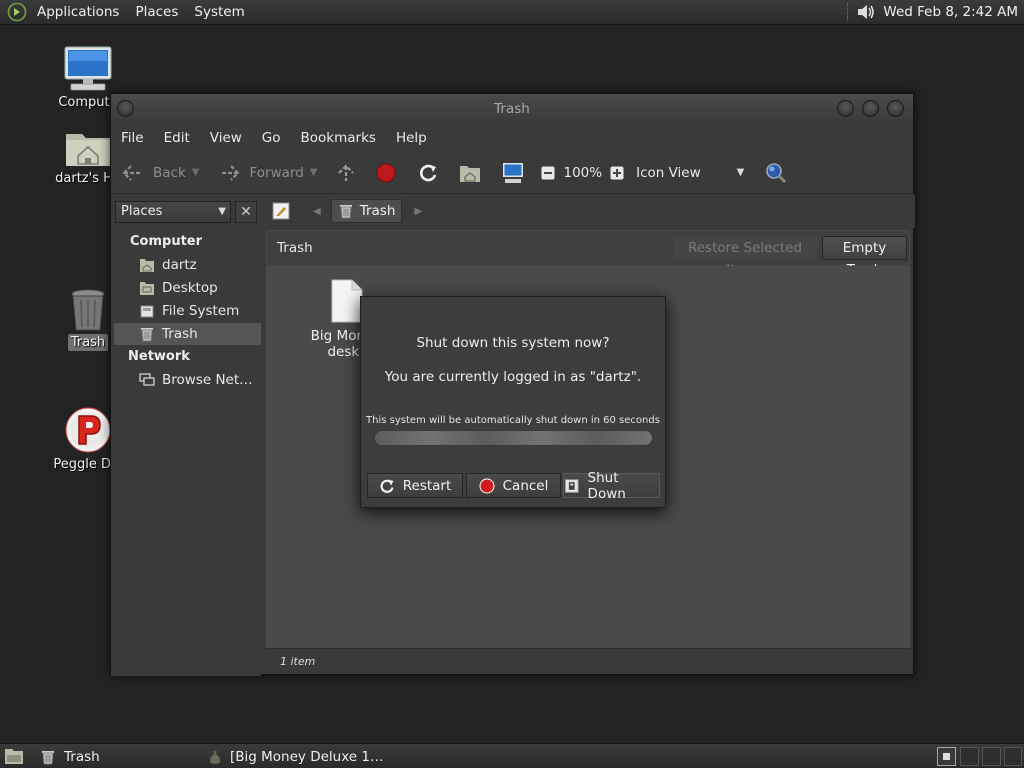 Image resolution: width=1024 pixels, height=768 pixels. I want to click on chevron-down-icon: ▼, so click(740, 172).